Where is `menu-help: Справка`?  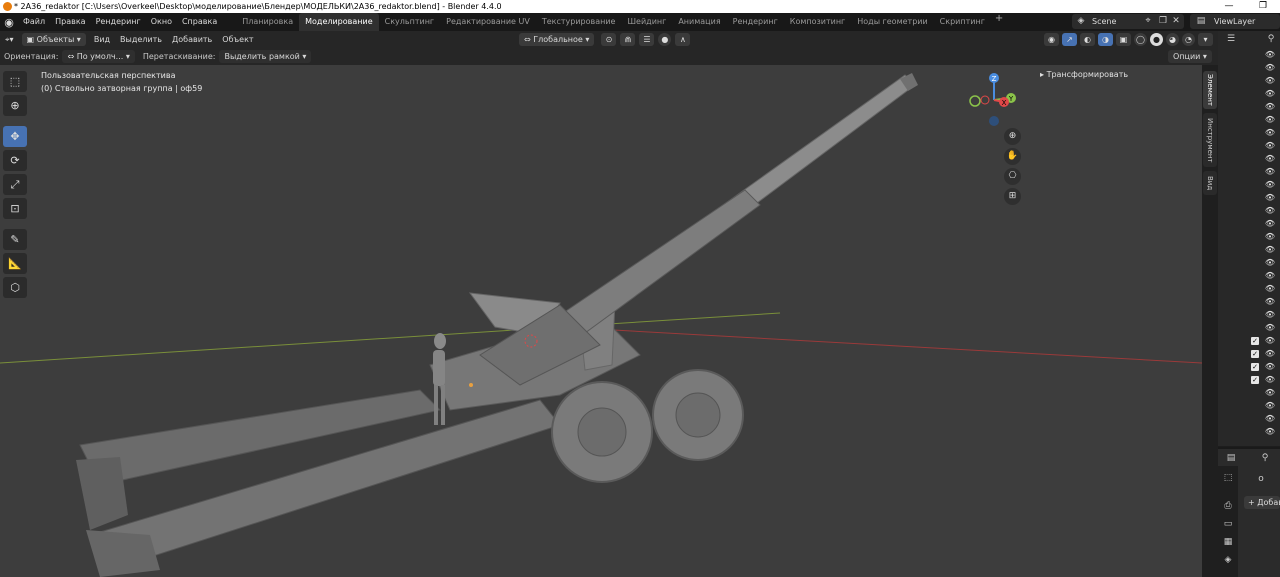 menu-help: Справка is located at coordinates (199, 22).